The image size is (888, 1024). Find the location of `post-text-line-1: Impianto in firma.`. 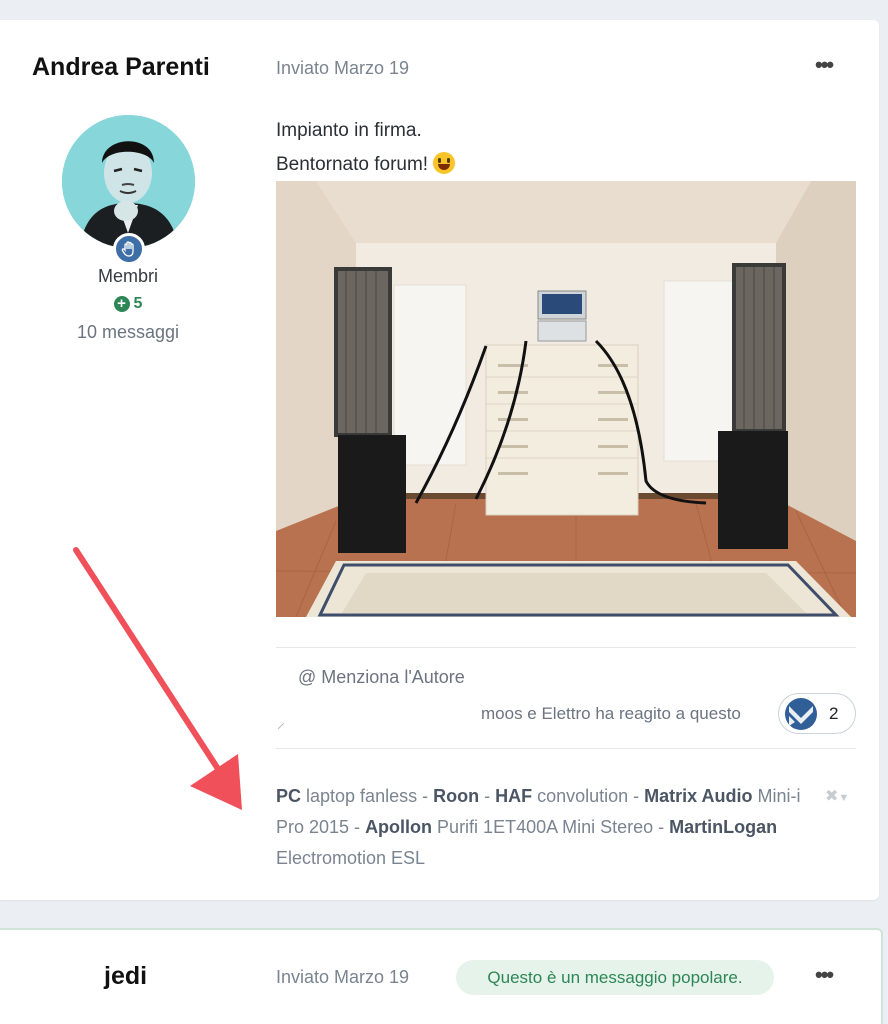

post-text-line-1: Impianto in firma. is located at coordinates (349, 130).